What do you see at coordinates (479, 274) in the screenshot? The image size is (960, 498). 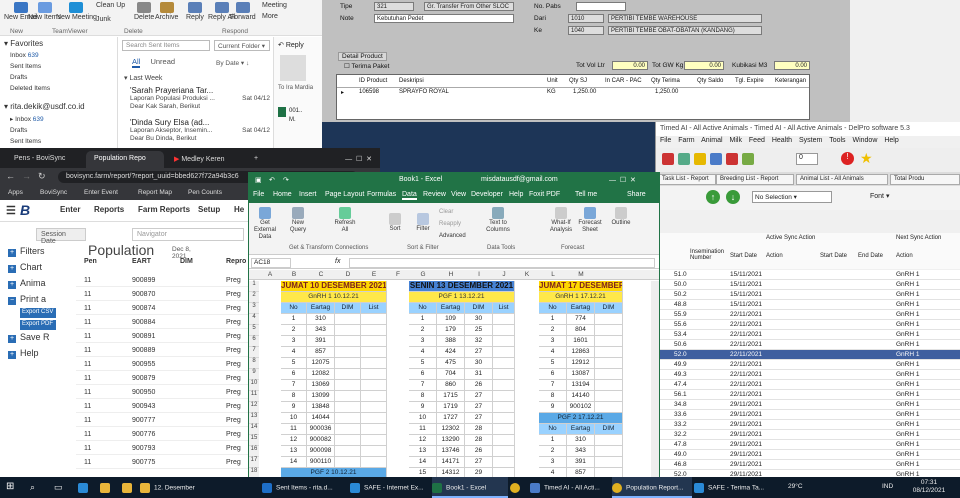 I see `column-letter: I` at bounding box center [479, 274].